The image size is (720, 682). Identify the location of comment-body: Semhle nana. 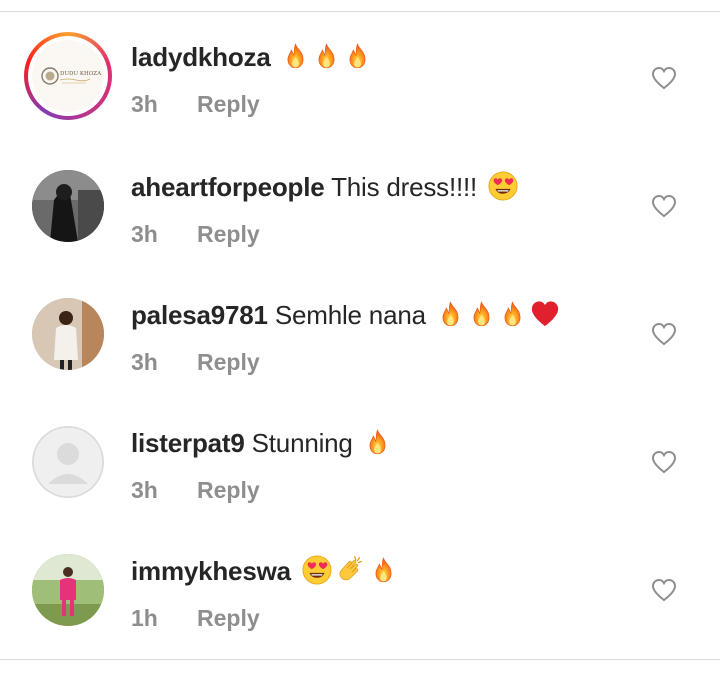
(350, 315).